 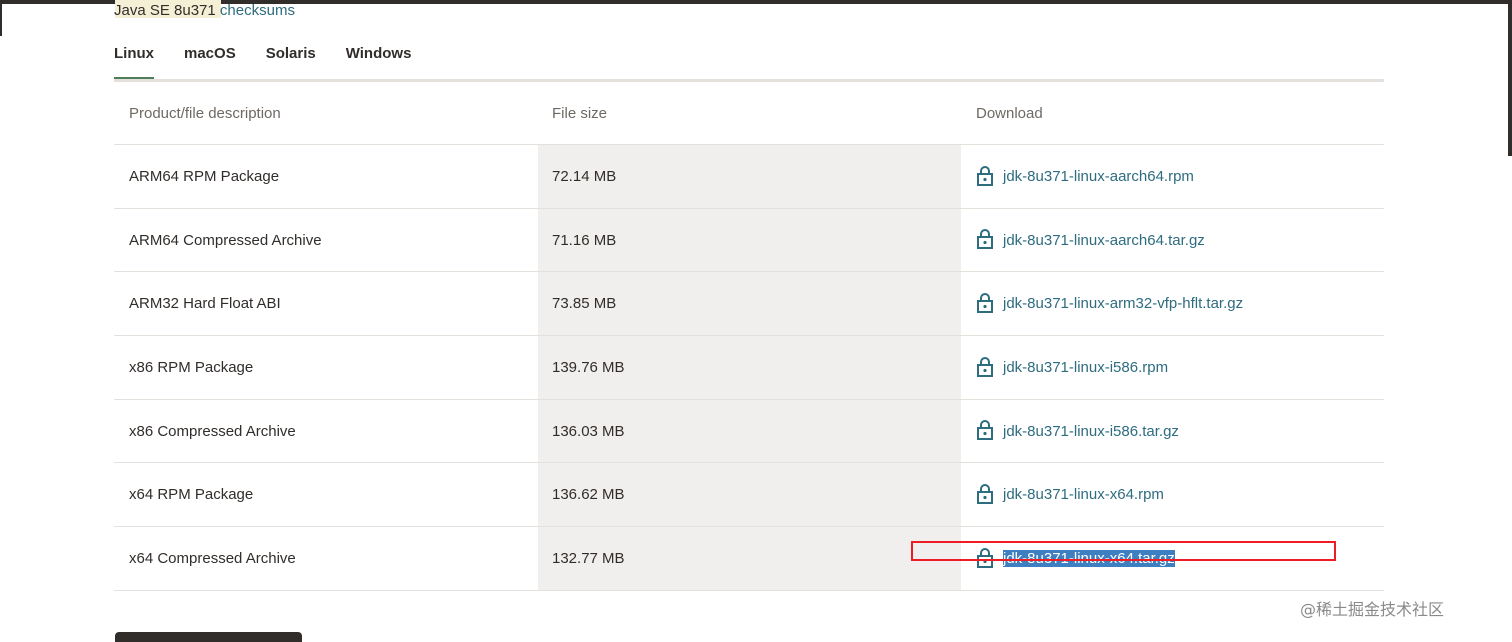 I want to click on row-download: jdk-8u371-linux-i586.rpm, so click(x=1072, y=367).